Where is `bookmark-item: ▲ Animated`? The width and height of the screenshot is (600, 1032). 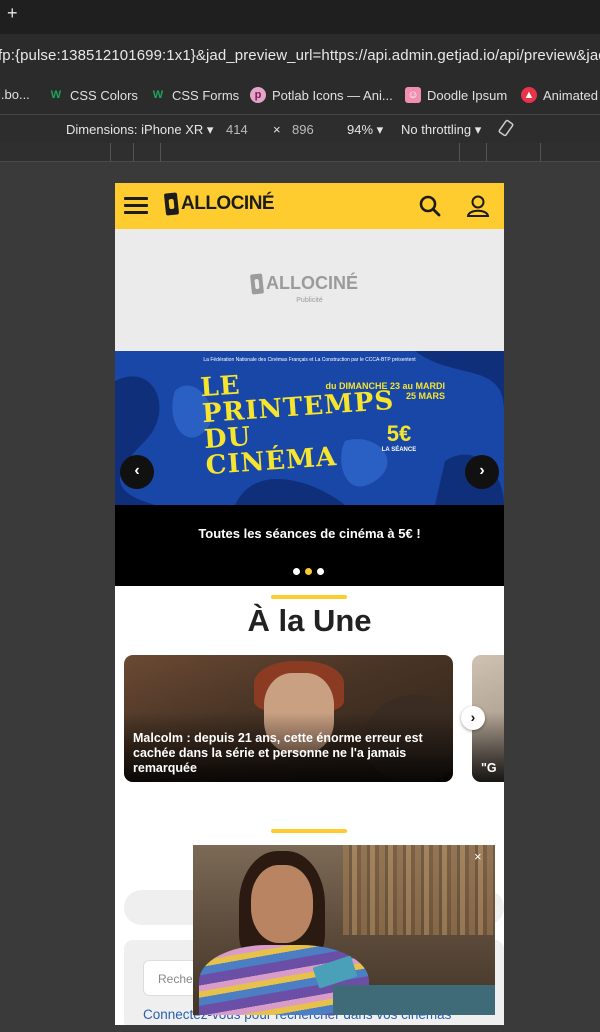
bookmark-item: ▲ Animated is located at coordinates (559, 95).